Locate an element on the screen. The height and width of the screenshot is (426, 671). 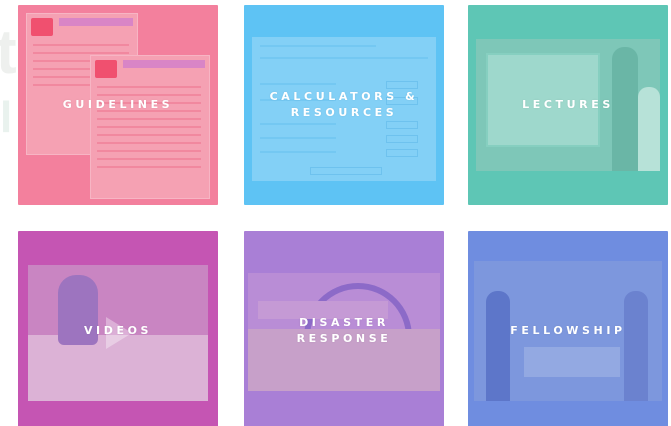
tile-guidelines: GUIDELINES is located at coordinates (118, 105).